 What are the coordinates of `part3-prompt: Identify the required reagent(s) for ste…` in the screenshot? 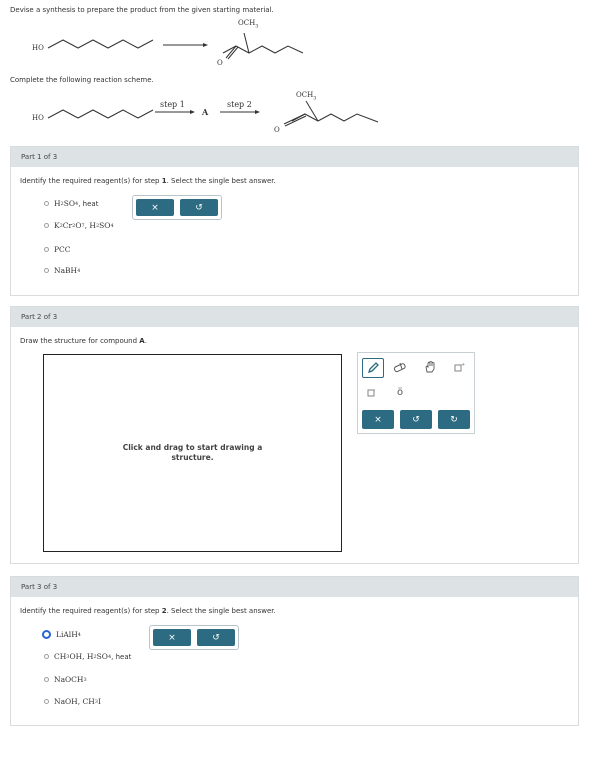 It's located at (148, 611).